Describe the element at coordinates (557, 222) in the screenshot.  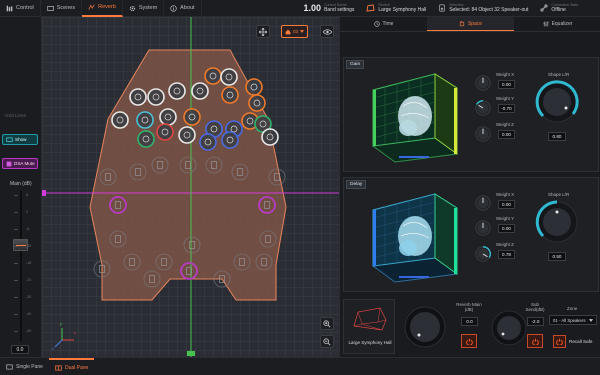
I see `delay-shape-knob` at that location.